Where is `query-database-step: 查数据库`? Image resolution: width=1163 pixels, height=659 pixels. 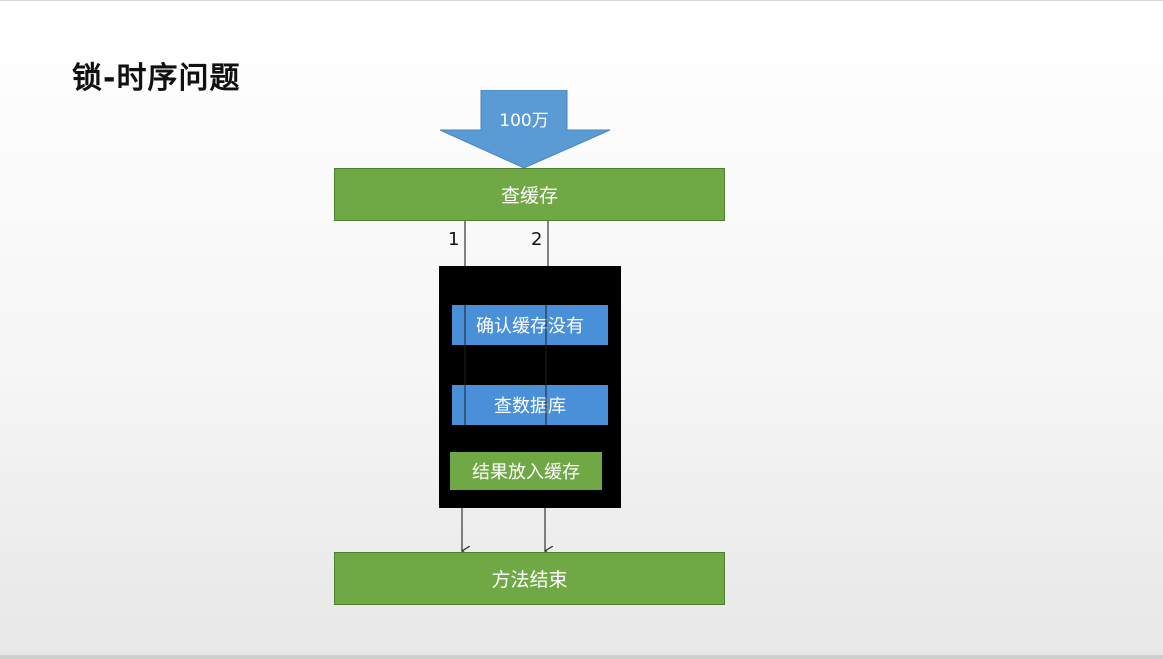
query-database-step: 查数据库 is located at coordinates (530, 405).